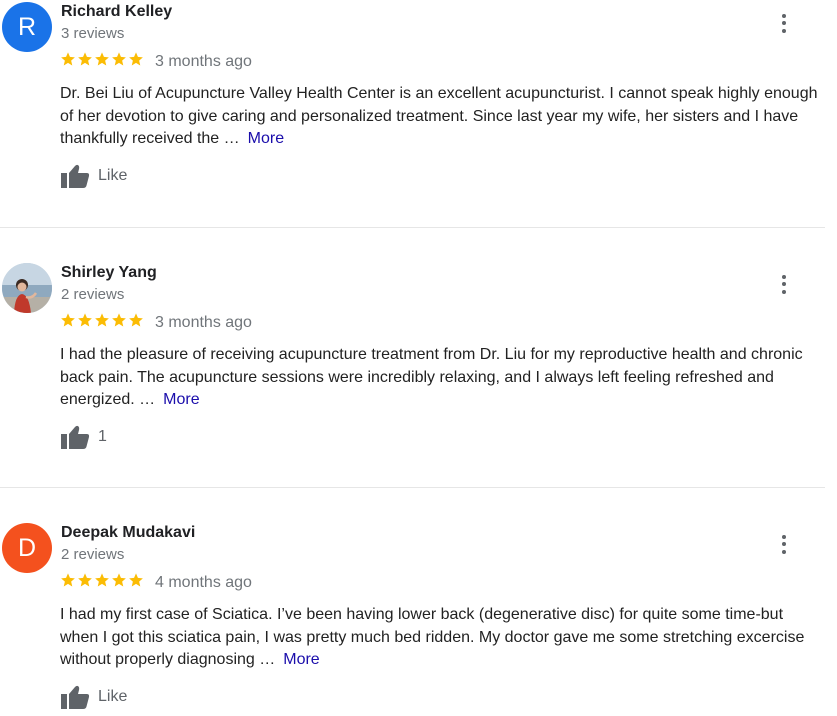 This screenshot has height=716, width=837. Describe the element at coordinates (116, 12) in the screenshot. I see `reviewer-name: Richard Kelley` at that location.